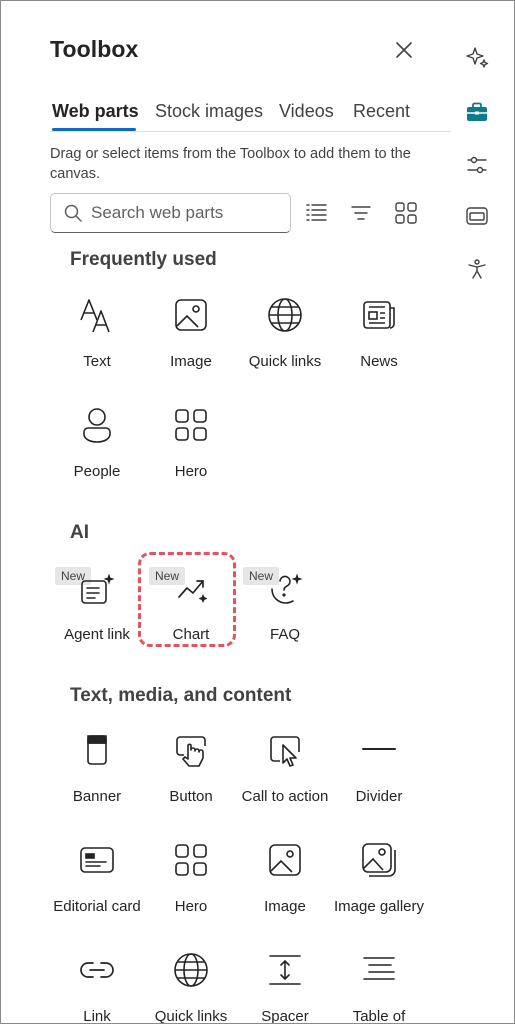  What do you see at coordinates (191, 456) in the screenshot?
I see `web-part-hero: Hero` at bounding box center [191, 456].